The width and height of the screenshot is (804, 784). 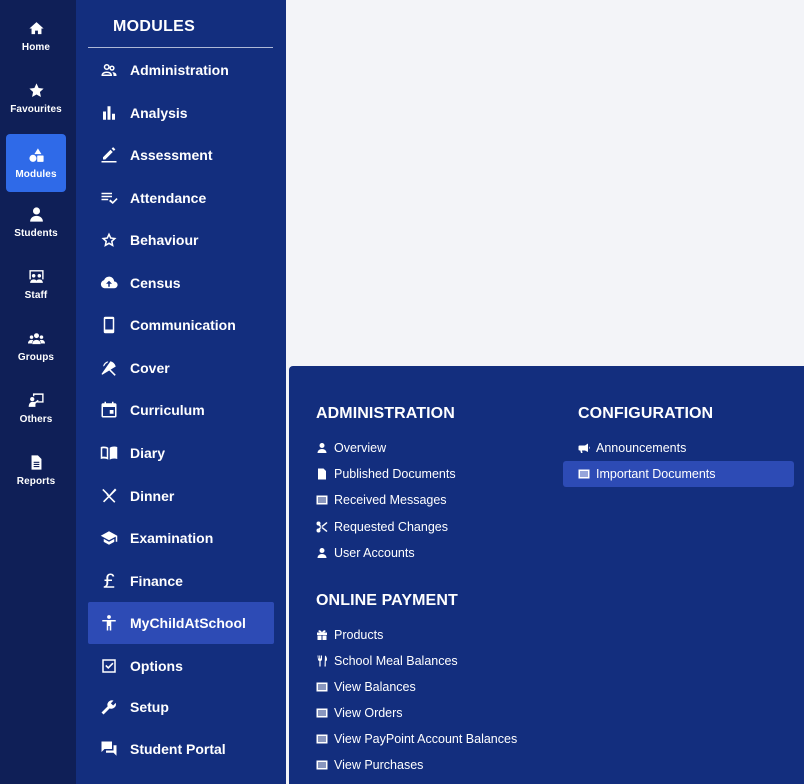 What do you see at coordinates (387, 600) in the screenshot?
I see `section-title-online-payment: ONLINE PAYMENT` at bounding box center [387, 600].